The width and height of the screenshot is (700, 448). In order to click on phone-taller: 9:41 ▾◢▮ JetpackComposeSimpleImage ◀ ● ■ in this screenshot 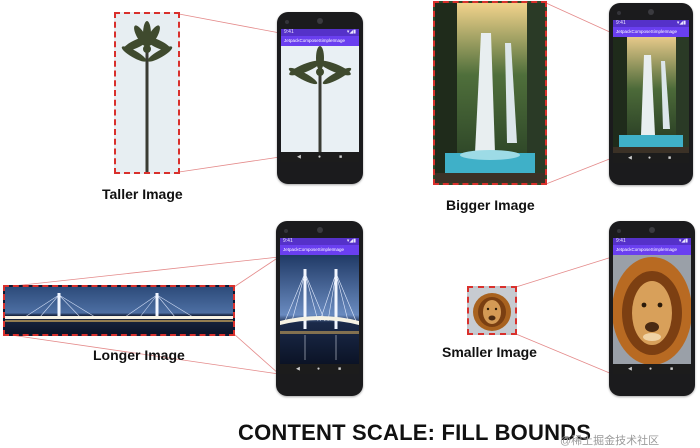, I will do `click(320, 98)`.